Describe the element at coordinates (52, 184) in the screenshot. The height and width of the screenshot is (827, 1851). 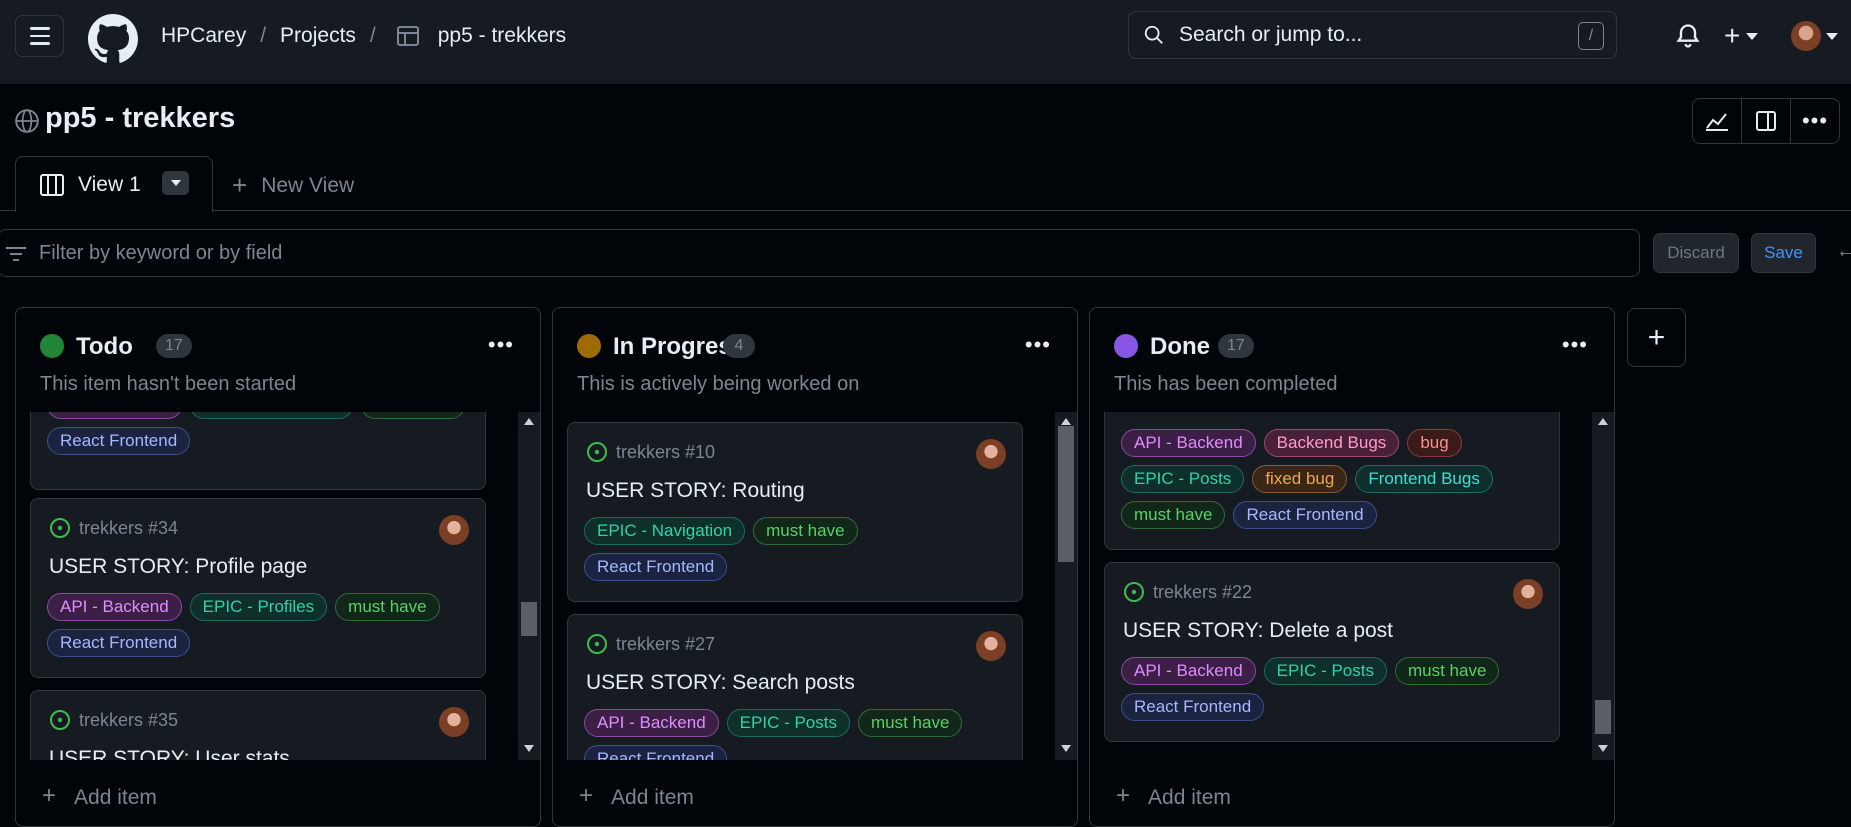
I see `board-icon` at that location.